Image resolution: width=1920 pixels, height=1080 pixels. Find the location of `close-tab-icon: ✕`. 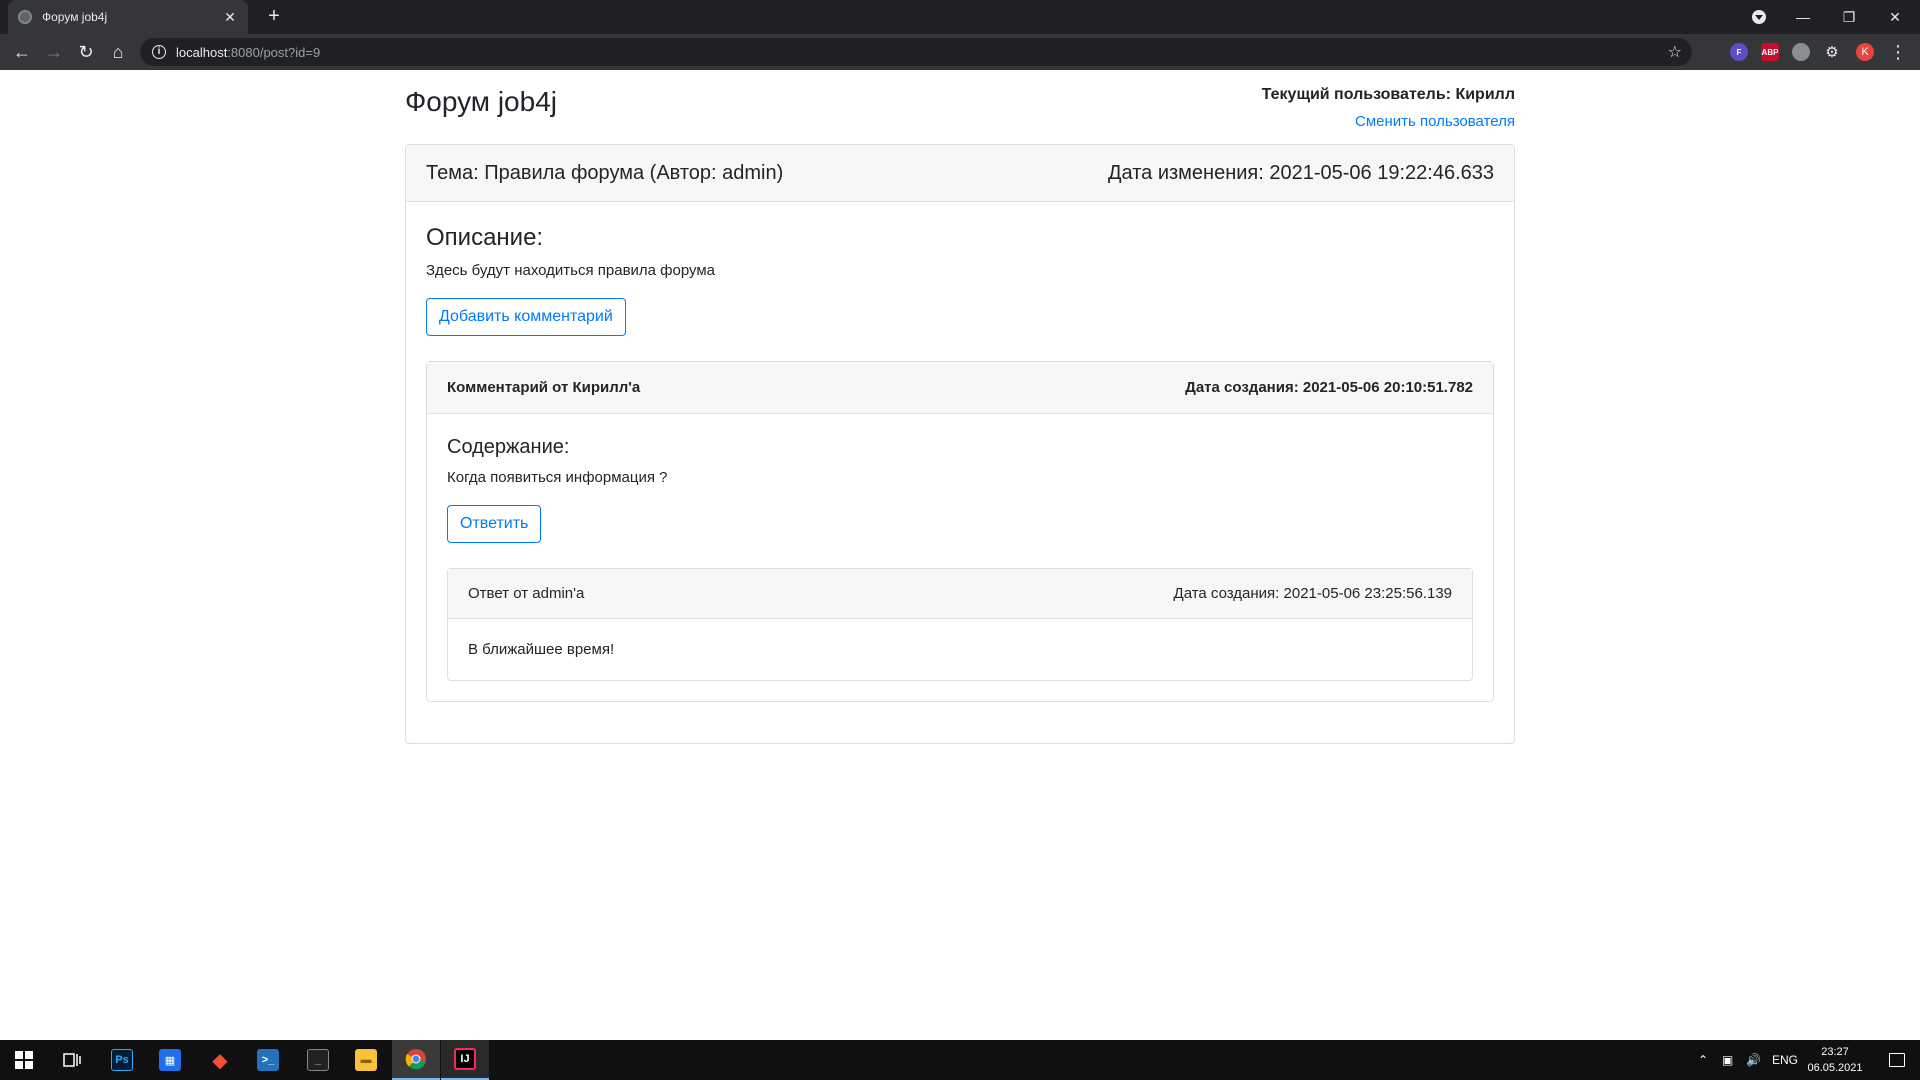

close-tab-icon: ✕ is located at coordinates (230, 17).